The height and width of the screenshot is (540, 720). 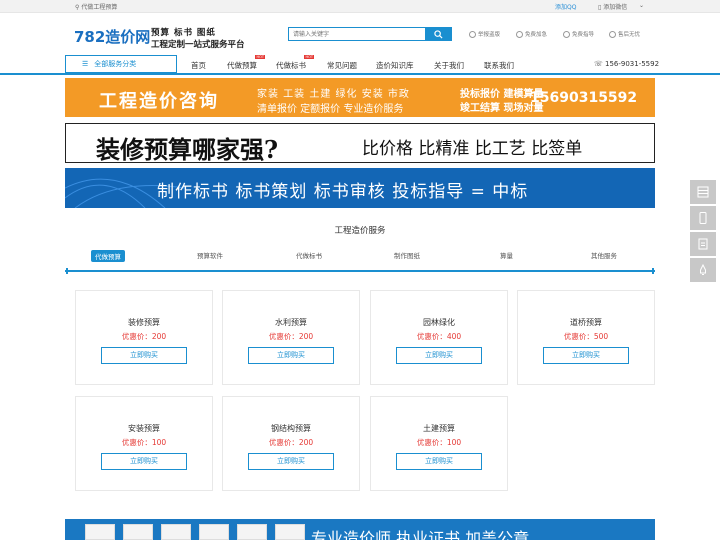 I want to click on slogan-line1: 预算 标书 图纸, so click(x=183, y=33).